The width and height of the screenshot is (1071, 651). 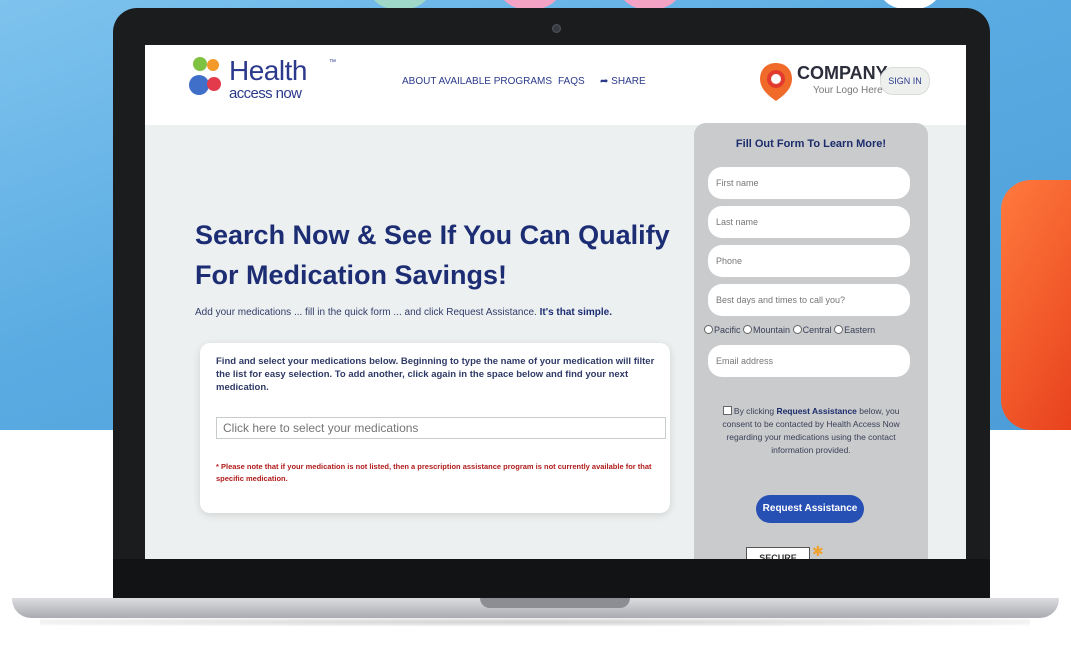 What do you see at coordinates (213, 65) in the screenshot?
I see `logo-dot-orange` at bounding box center [213, 65].